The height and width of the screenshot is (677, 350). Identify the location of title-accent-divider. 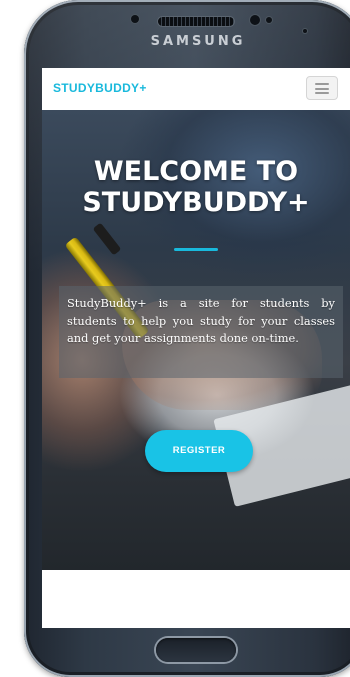
(196, 249).